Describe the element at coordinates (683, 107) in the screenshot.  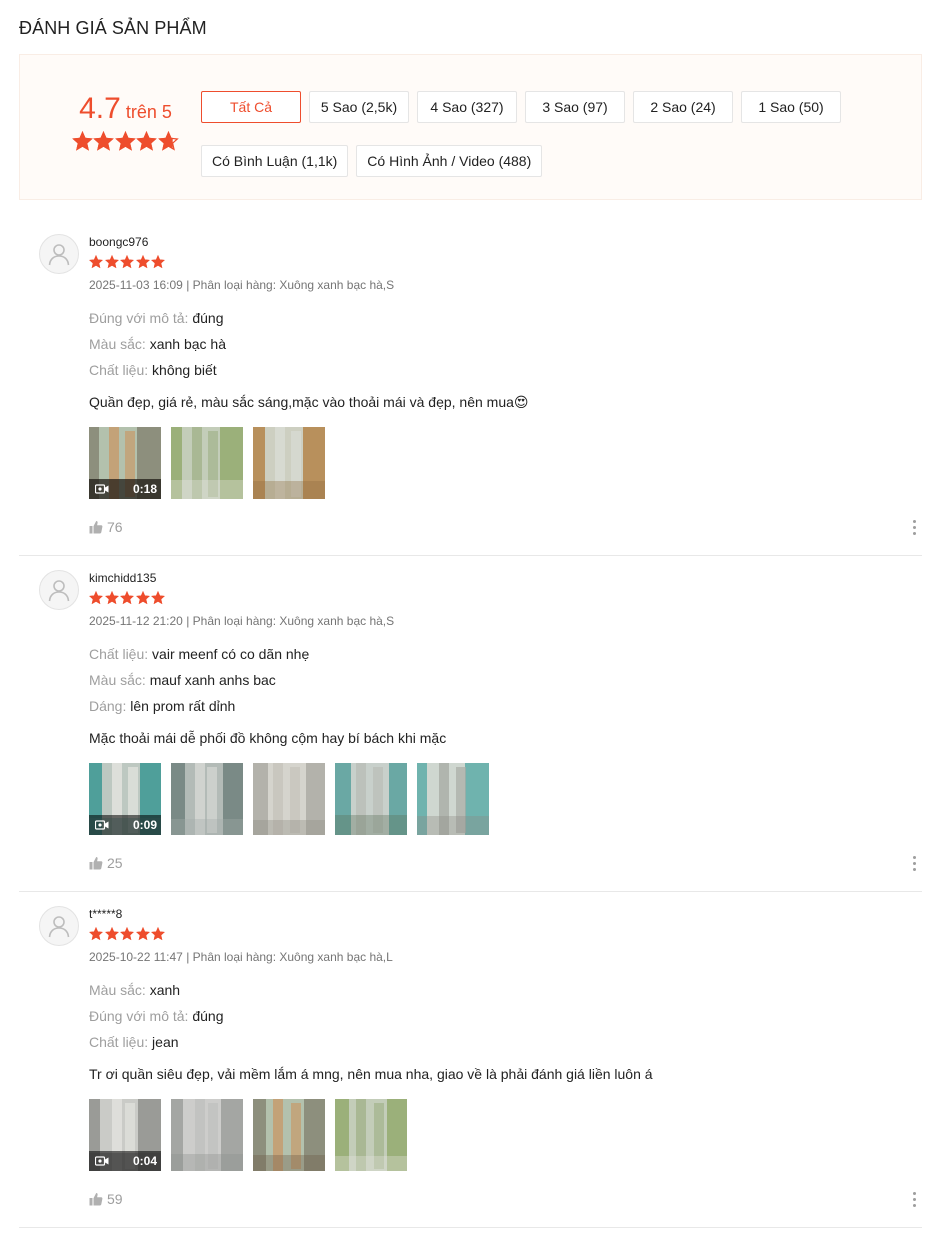
I see `filter-button: 2 Sao (24)` at that location.